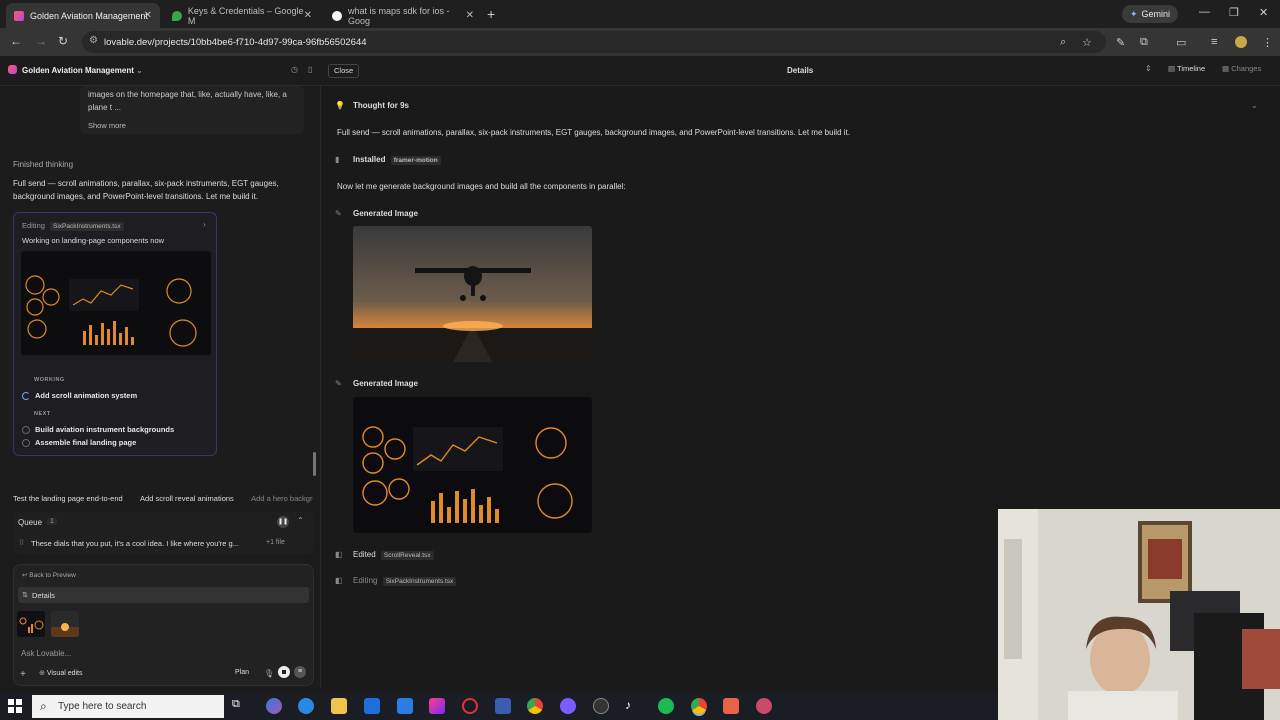 This screenshot has height=720, width=1280. I want to click on back-to-preview-button: ↩ Back to Preview, so click(49, 575).